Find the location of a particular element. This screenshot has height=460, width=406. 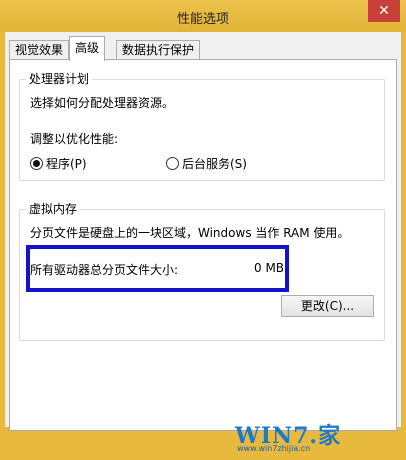

processor-scheduling-legend: 处理器计划 is located at coordinates (59, 79).